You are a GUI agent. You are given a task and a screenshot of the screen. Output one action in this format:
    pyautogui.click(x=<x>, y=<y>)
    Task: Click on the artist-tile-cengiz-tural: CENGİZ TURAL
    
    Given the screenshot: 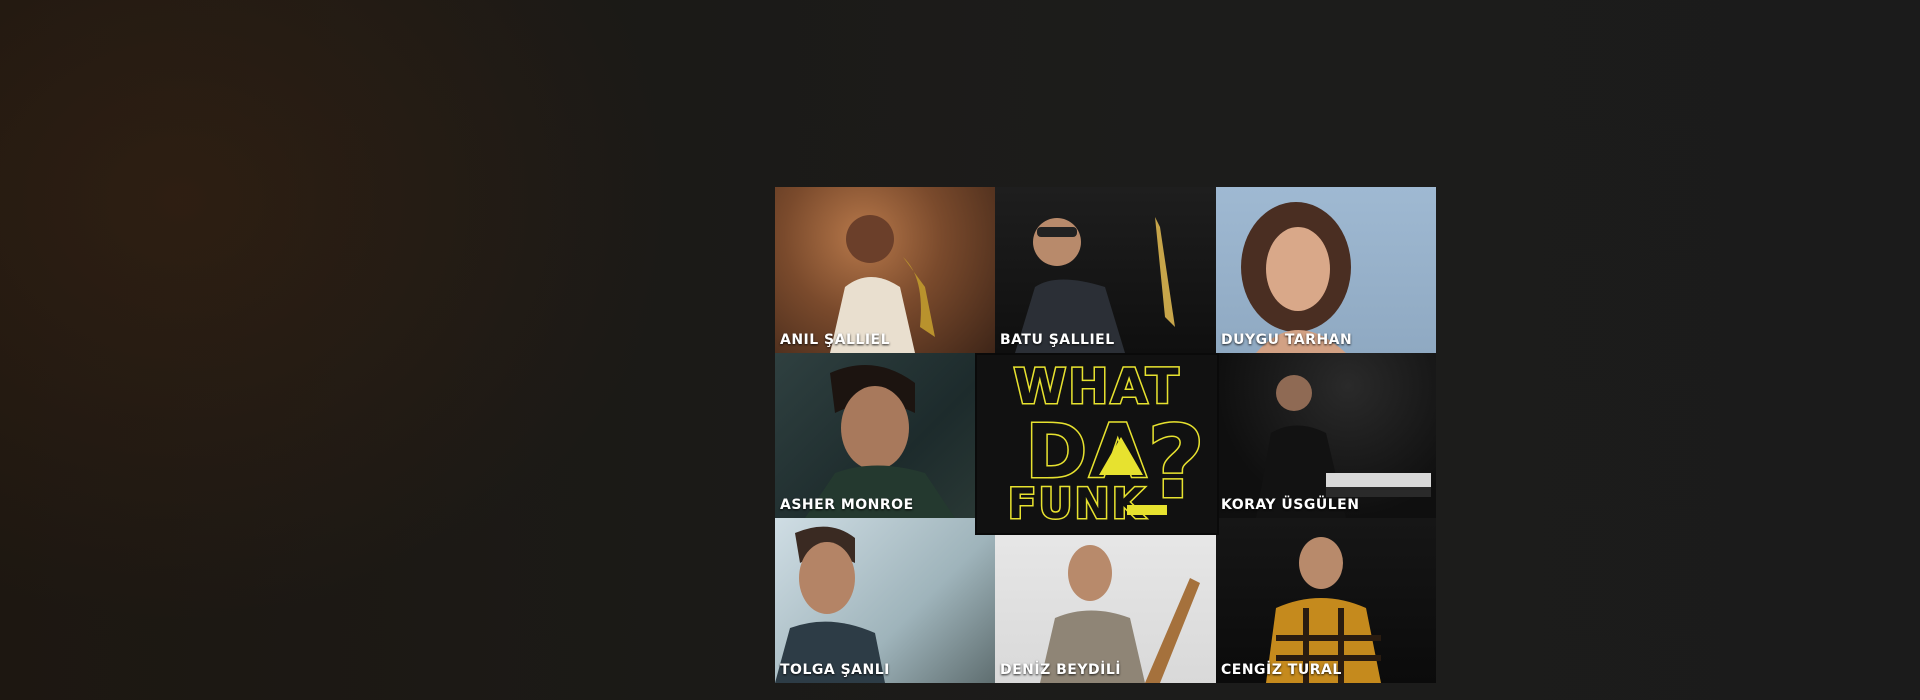 What is the action you would take?
    pyautogui.click(x=1326, y=600)
    